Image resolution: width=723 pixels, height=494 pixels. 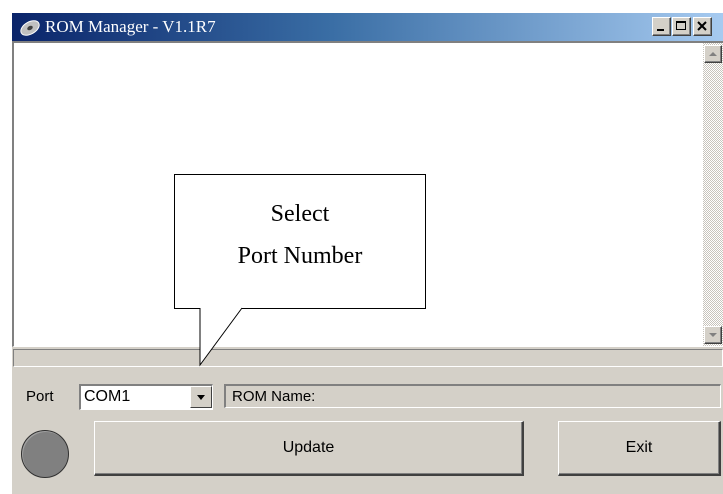 I want to click on scroll-down-arrow-icon, so click(x=713, y=335).